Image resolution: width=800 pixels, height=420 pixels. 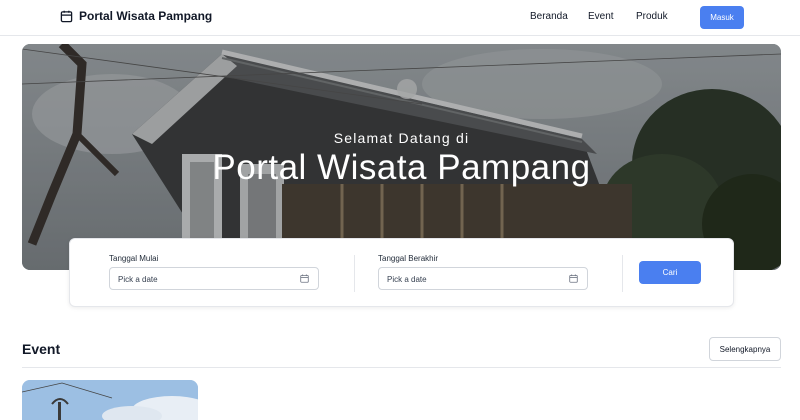 I want to click on search-button: Cari, so click(x=670, y=272).